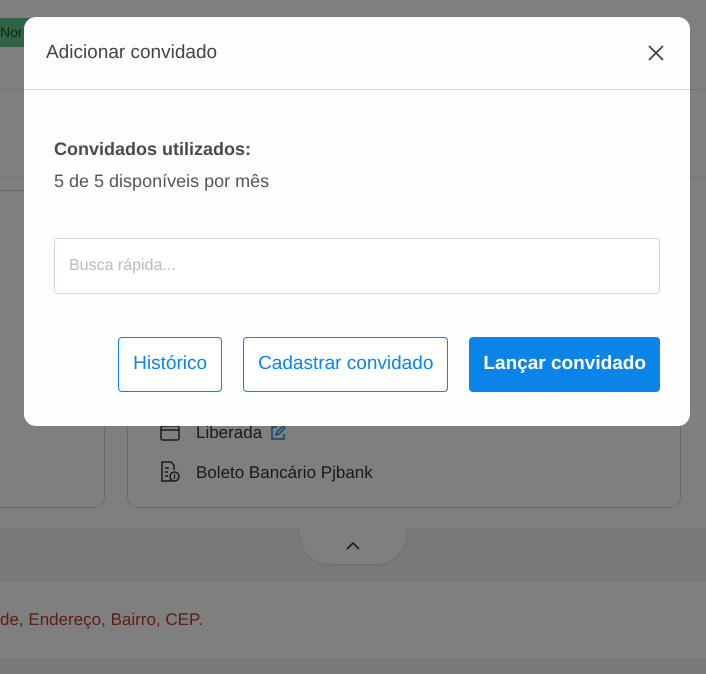 The height and width of the screenshot is (674, 706). I want to click on card-icon, so click(170, 432).